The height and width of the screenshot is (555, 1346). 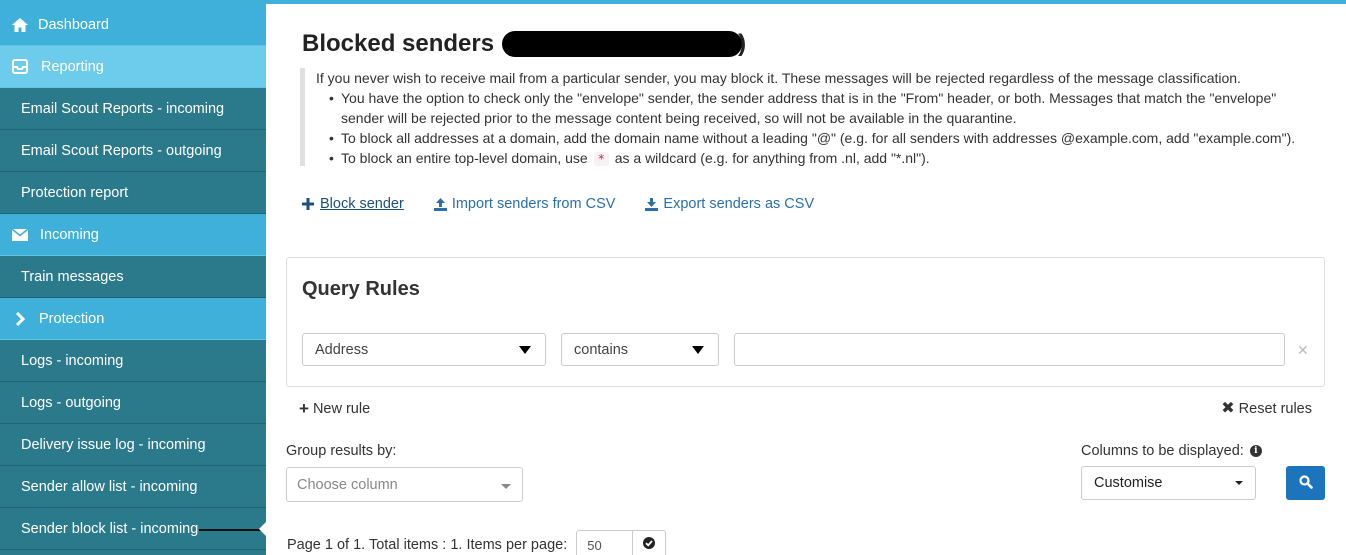 I want to click on sidebar-item-label: Protection report, so click(x=75, y=192).